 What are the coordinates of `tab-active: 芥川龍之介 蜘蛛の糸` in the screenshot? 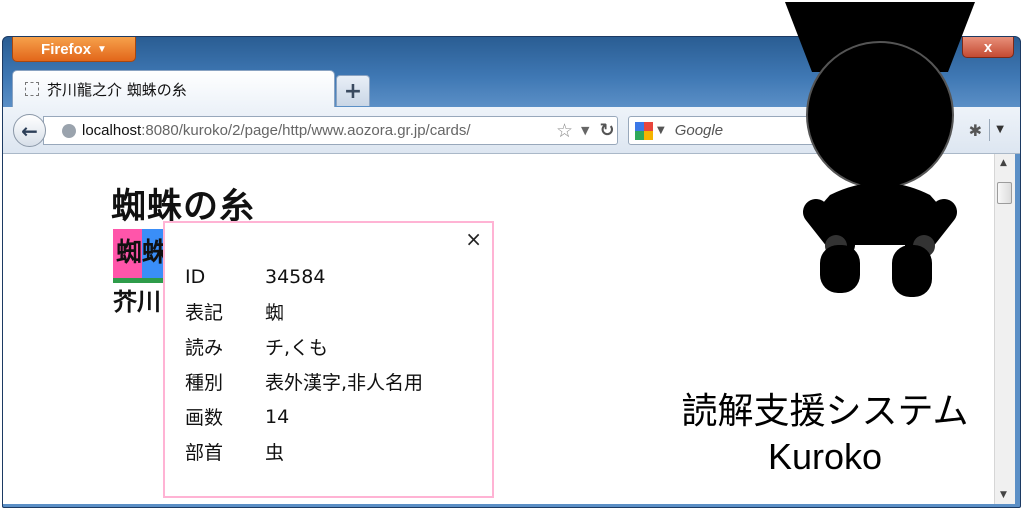 It's located at (173, 88).